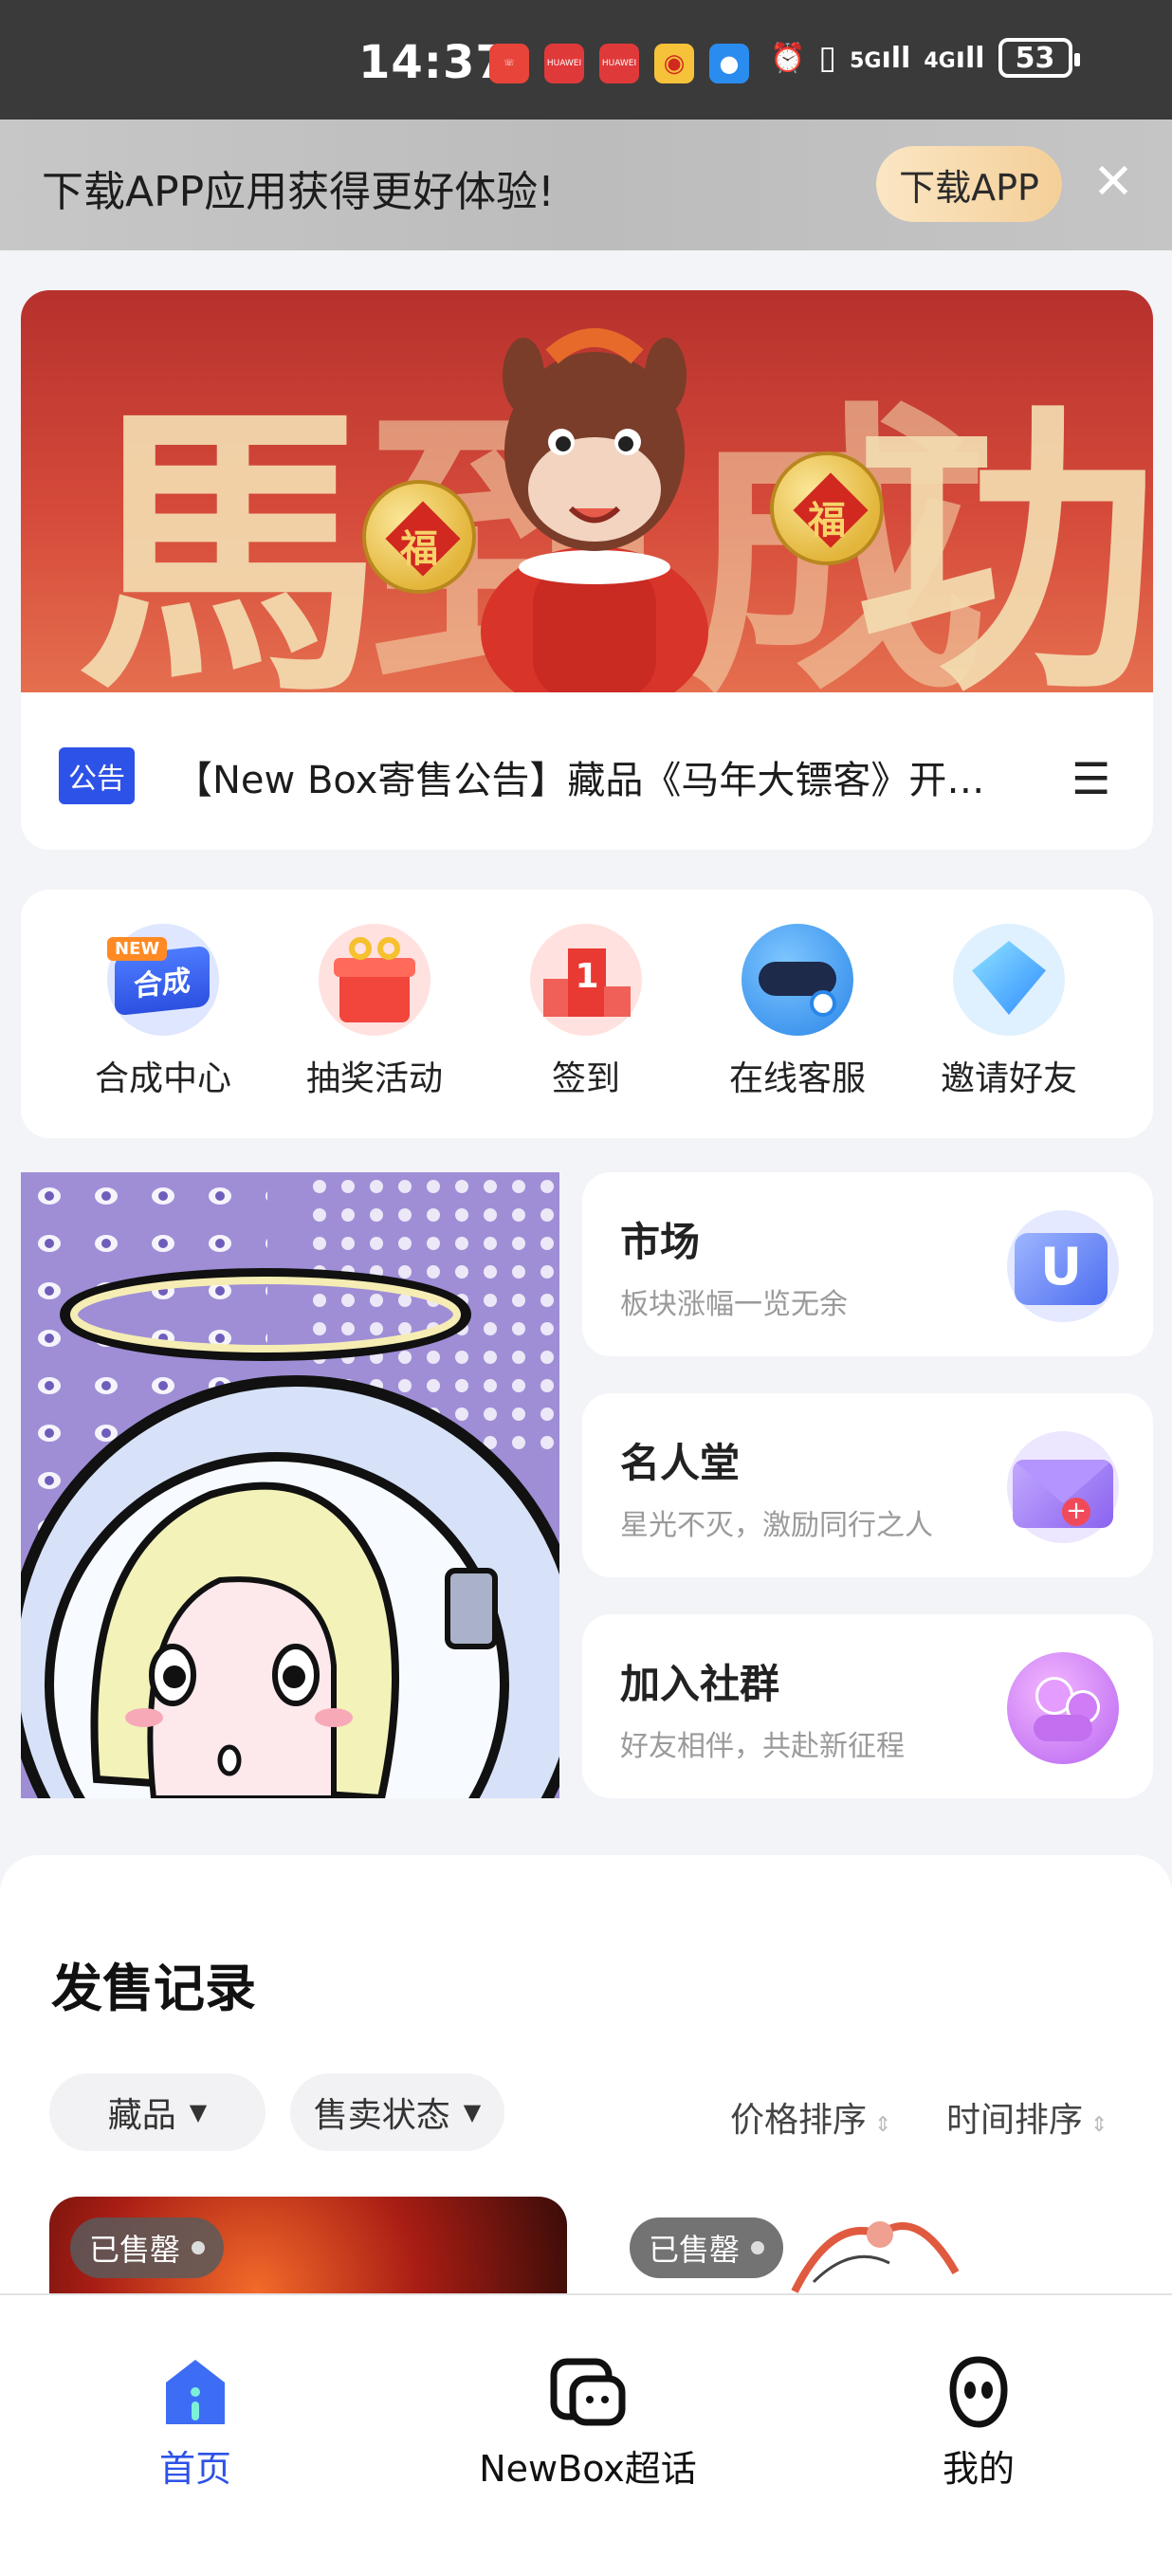 The height and width of the screenshot is (2576, 1172). Describe the element at coordinates (978, 2469) in the screenshot. I see `nav-label: 我的` at that location.